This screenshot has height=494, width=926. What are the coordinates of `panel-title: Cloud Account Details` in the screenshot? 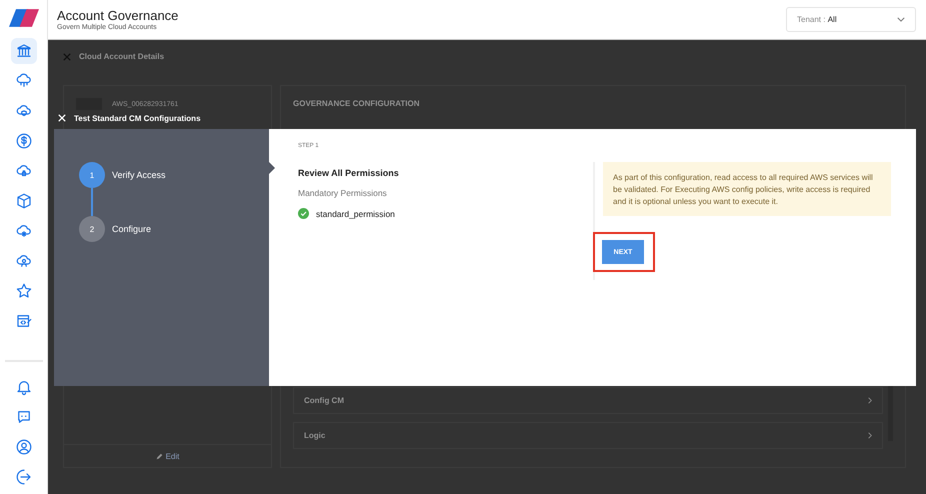 It's located at (121, 56).